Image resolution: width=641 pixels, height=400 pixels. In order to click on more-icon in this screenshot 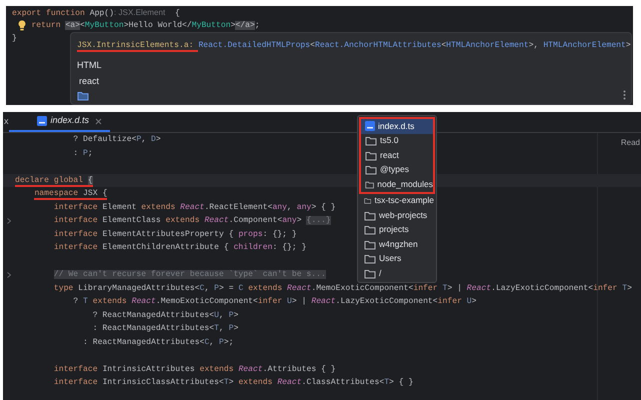, I will do `click(624, 95)`.